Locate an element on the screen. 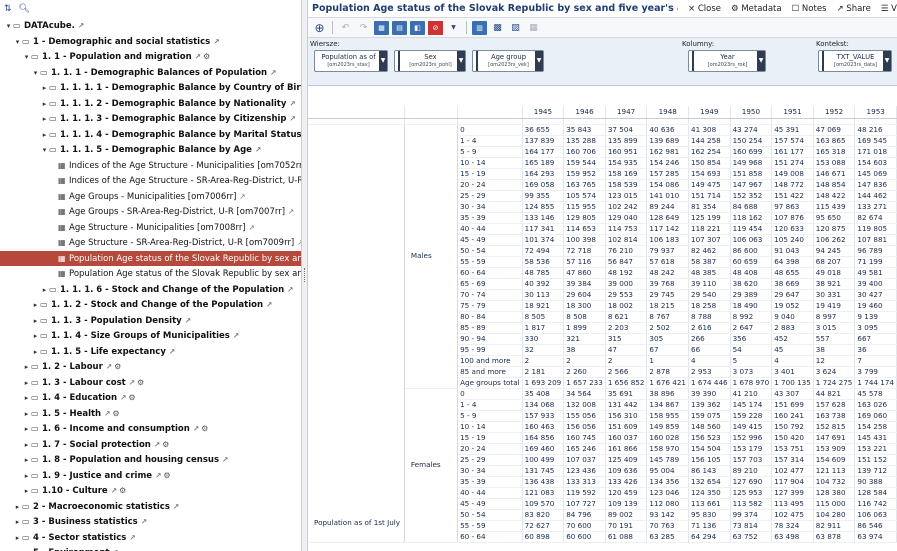  chart-bar-icon: ▩ is located at coordinates (497, 28).